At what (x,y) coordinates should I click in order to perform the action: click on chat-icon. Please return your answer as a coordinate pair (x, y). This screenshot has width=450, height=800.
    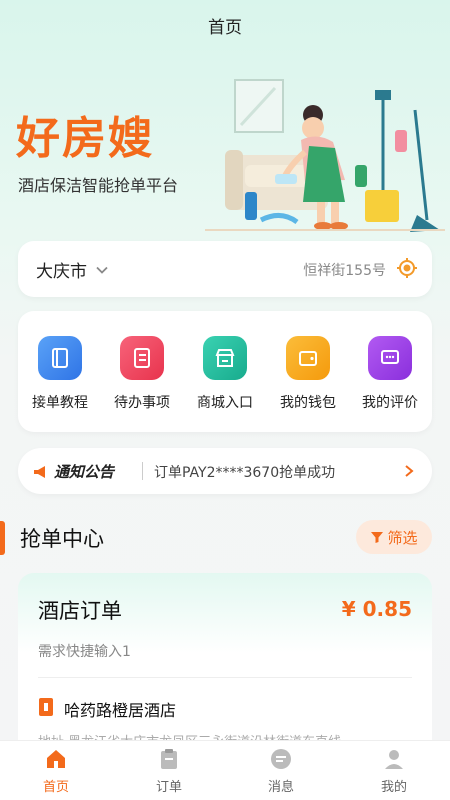
    Looking at the image, I should click on (390, 358).